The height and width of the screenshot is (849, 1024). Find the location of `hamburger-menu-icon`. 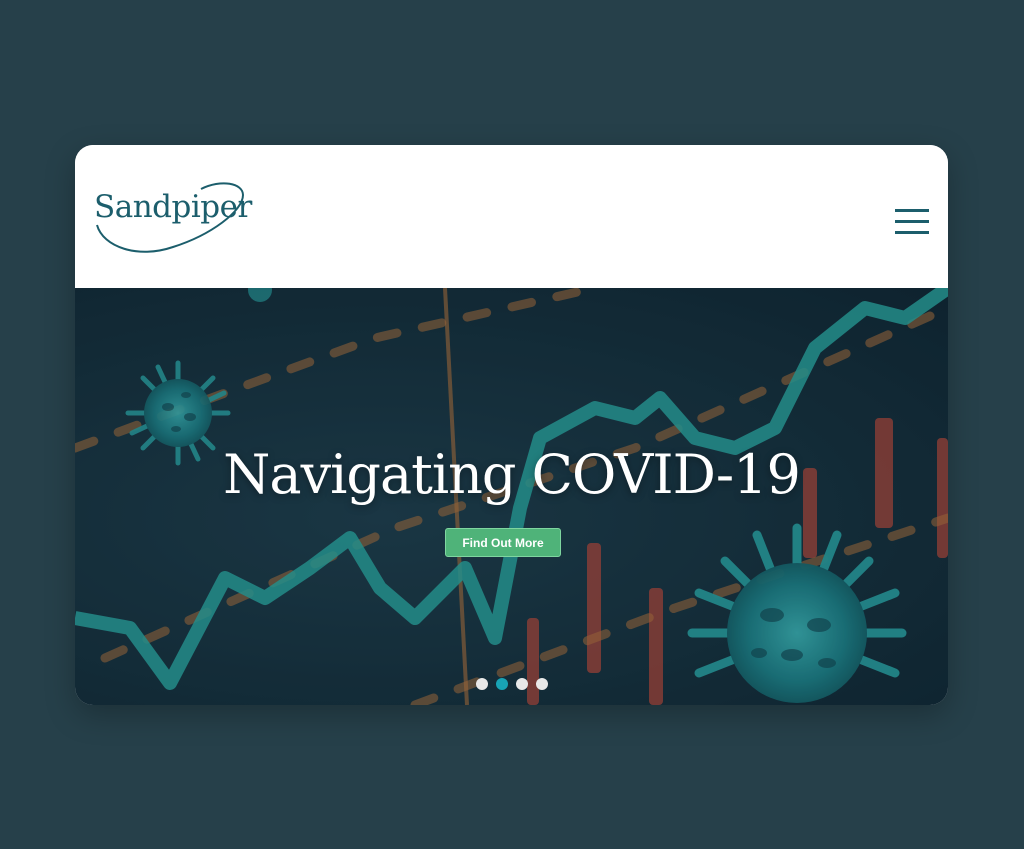

hamburger-menu-icon is located at coordinates (911, 222).